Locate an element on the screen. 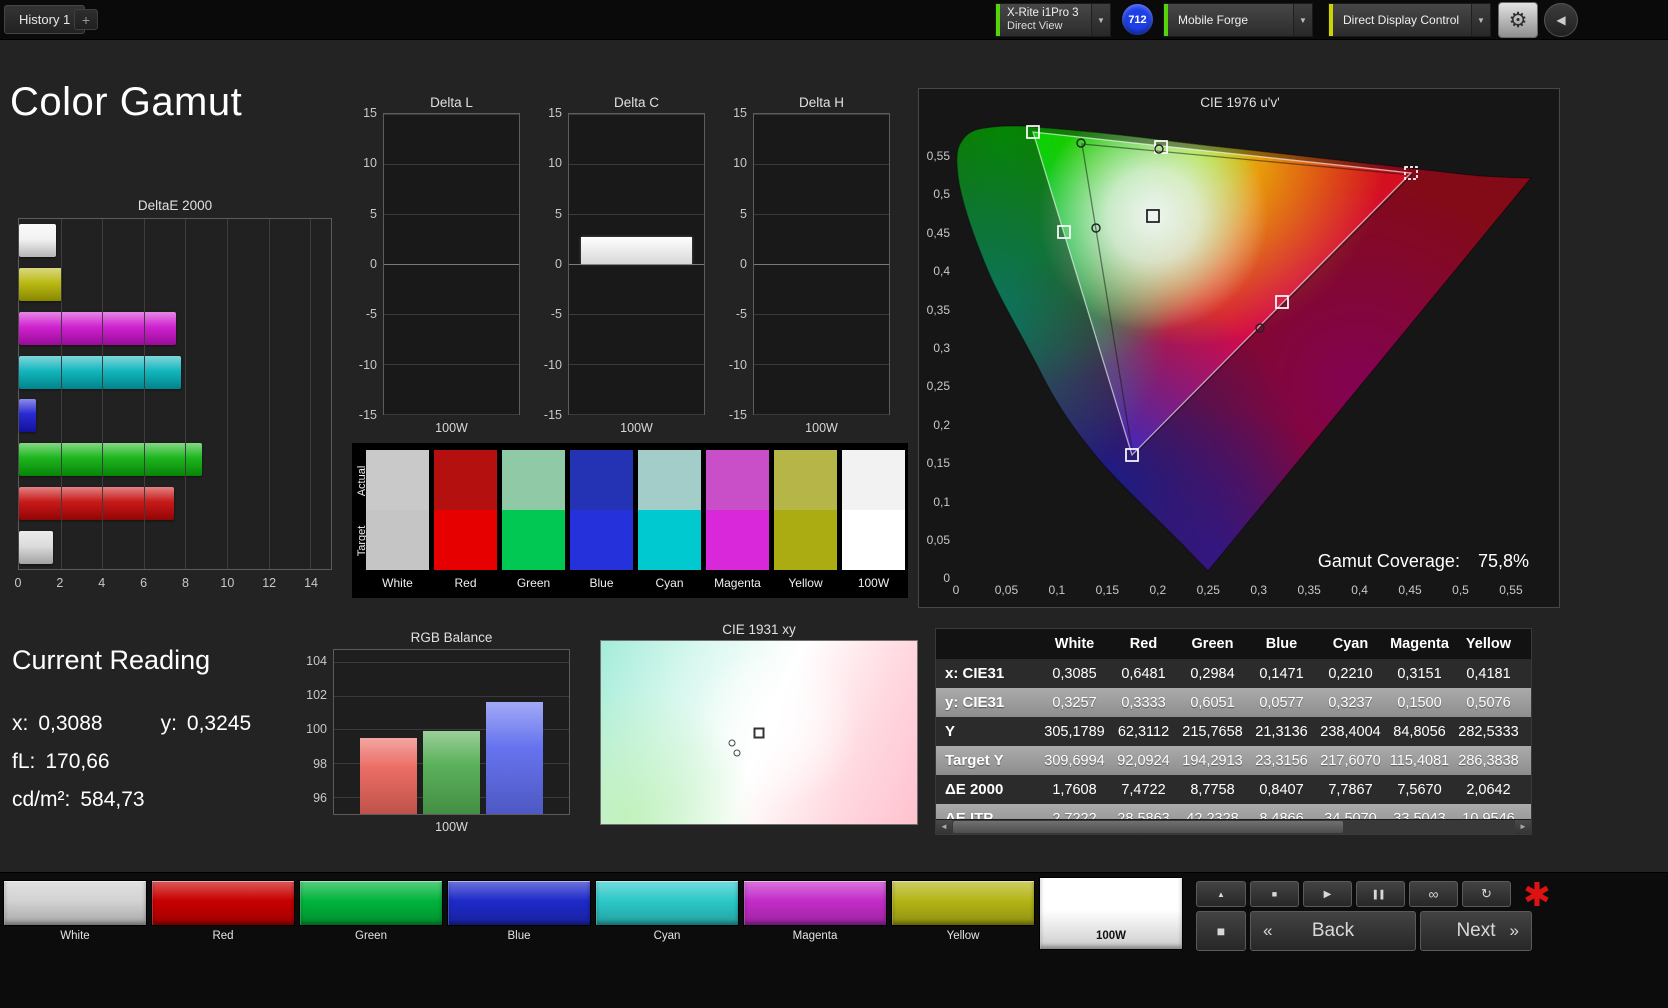 This screenshot has height=1008, width=1668. stop-button: ■ is located at coordinates (1274, 894).